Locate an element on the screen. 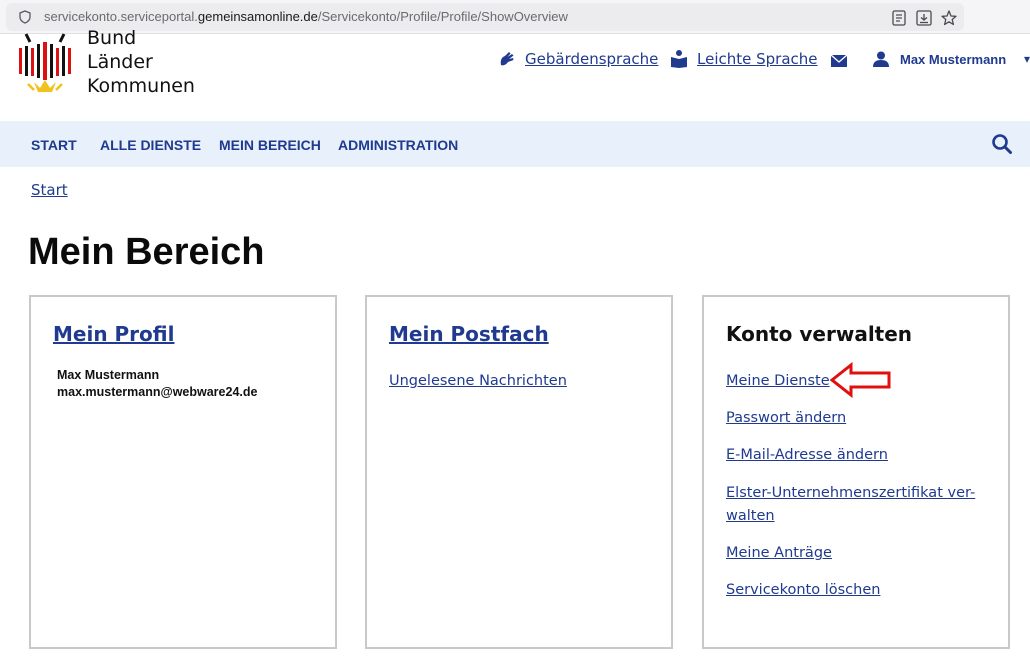 The width and height of the screenshot is (1030, 661). easy-language-icon is located at coordinates (679, 59).